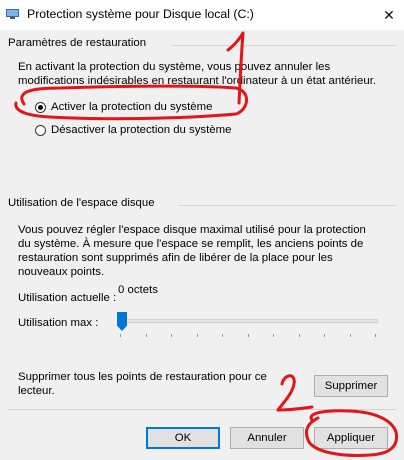  What do you see at coordinates (287, 205) in the screenshot?
I see `disk-usage-divider` at bounding box center [287, 205].